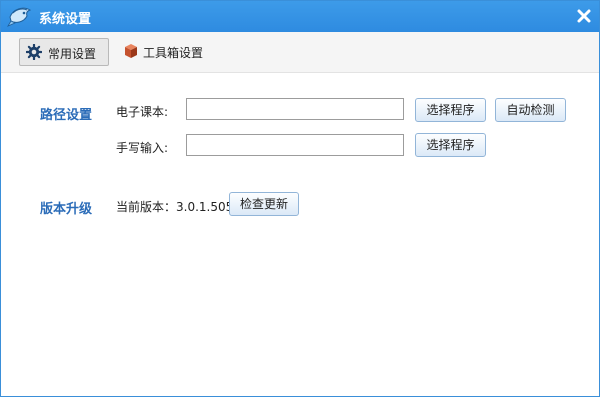 This screenshot has width=600, height=397. I want to click on toolbar: 常用设置 工具箱设置, so click(300, 52).